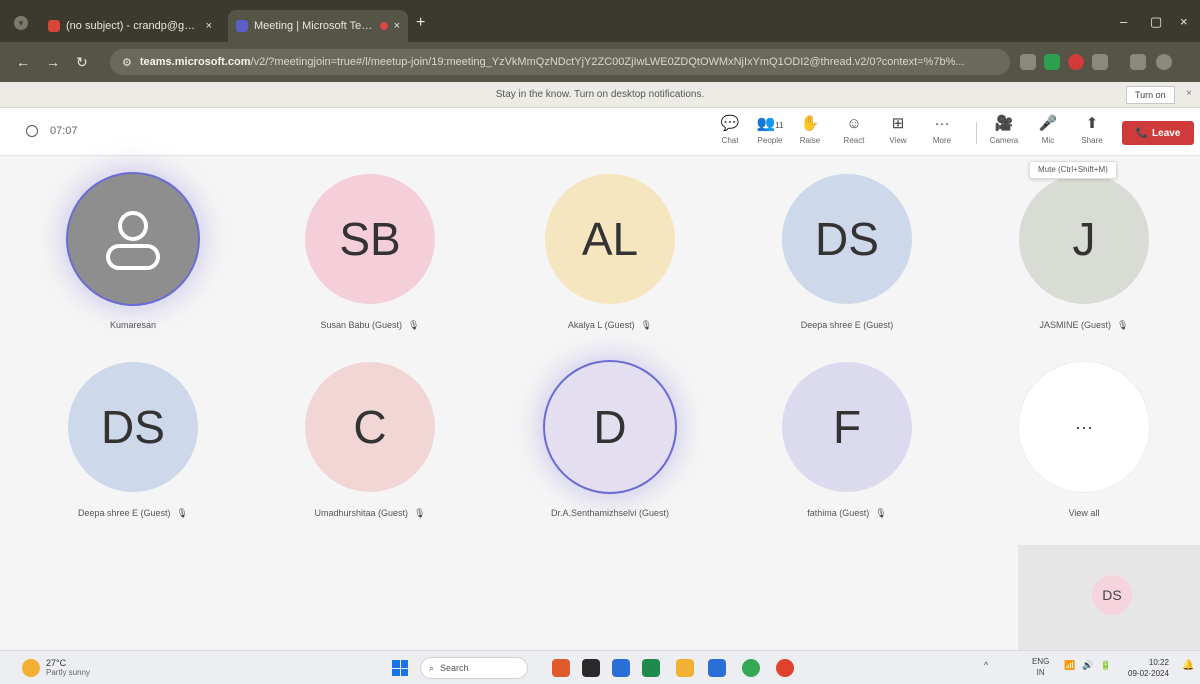 The width and height of the screenshot is (1200, 684). I want to click on participant-name: View all, so click(1084, 513).